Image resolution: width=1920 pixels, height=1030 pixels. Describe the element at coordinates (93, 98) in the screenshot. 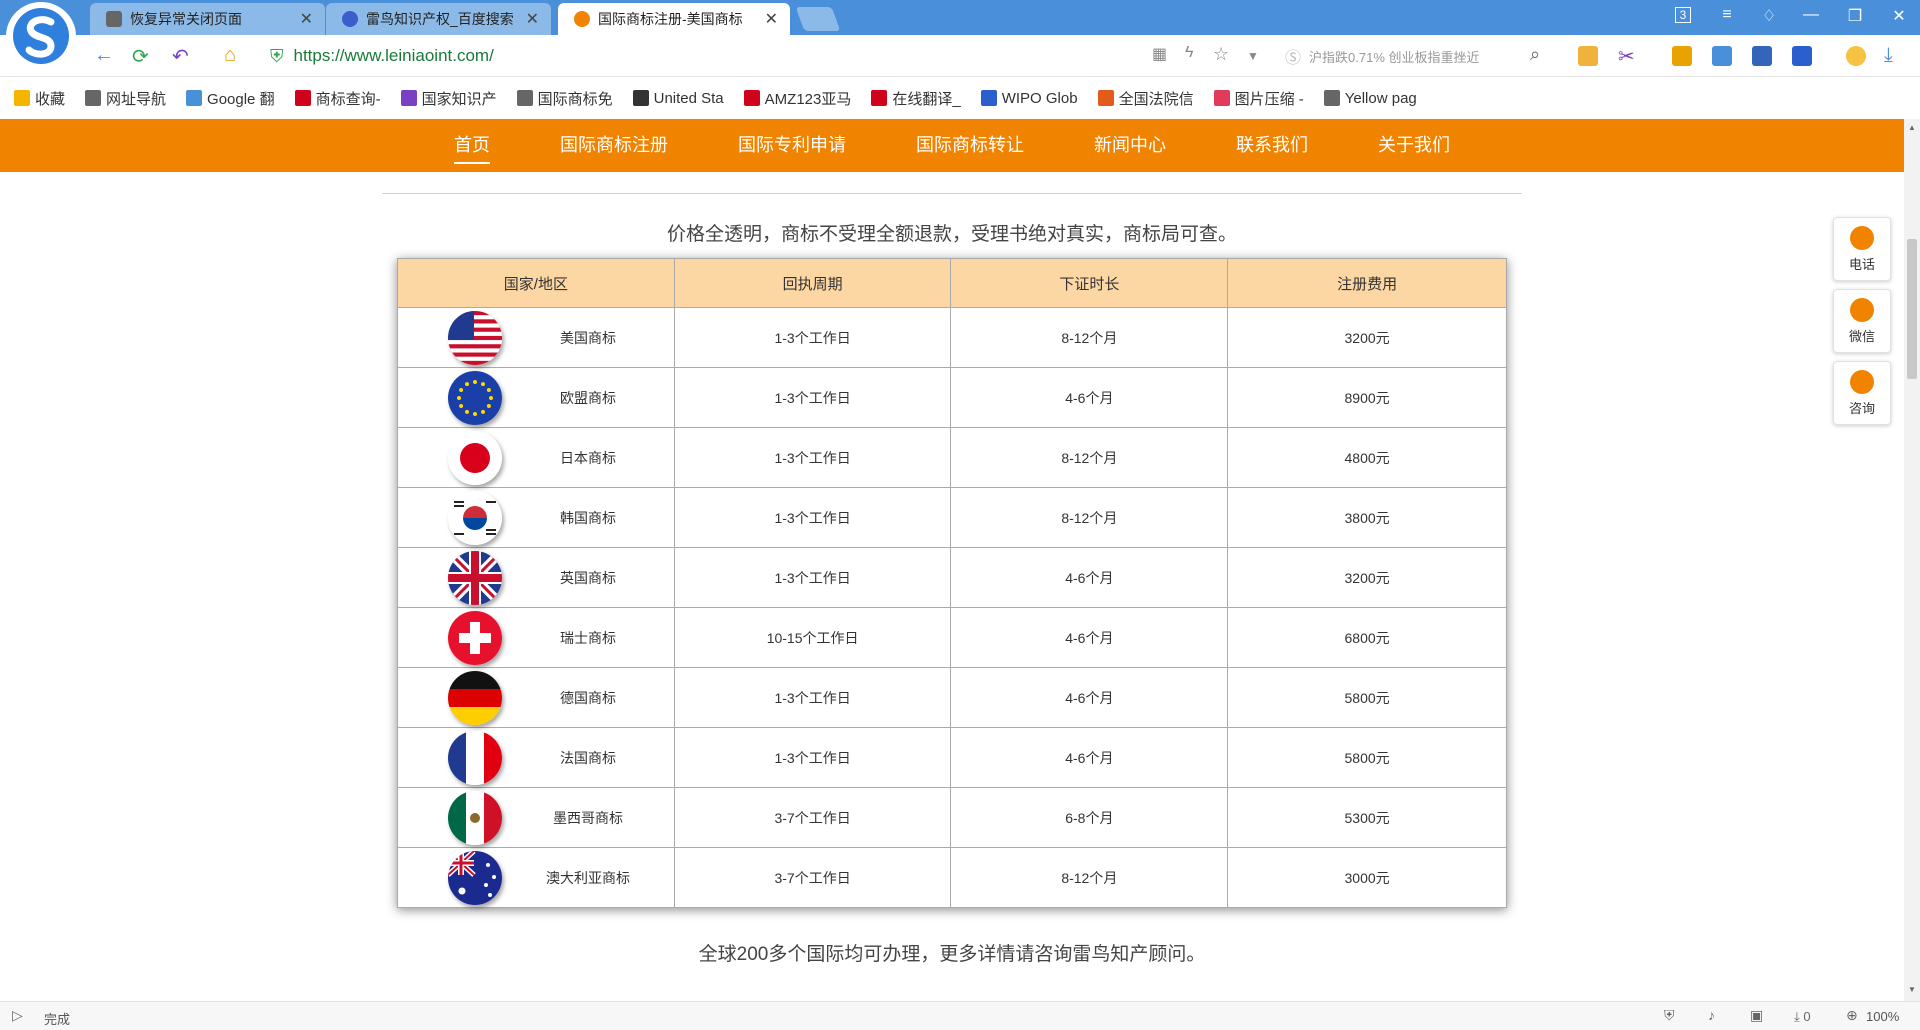

I see `globe-icon` at that location.